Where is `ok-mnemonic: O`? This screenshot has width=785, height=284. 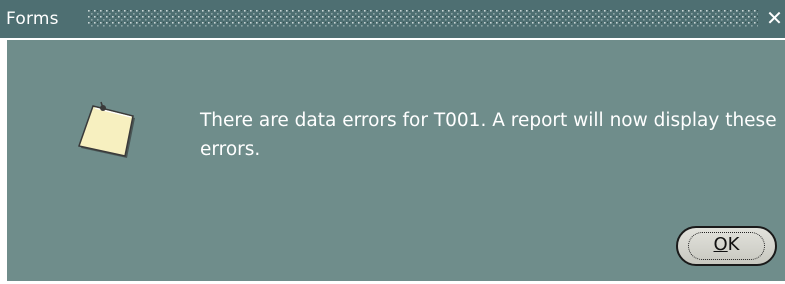 ok-mnemonic: O is located at coordinates (720, 244).